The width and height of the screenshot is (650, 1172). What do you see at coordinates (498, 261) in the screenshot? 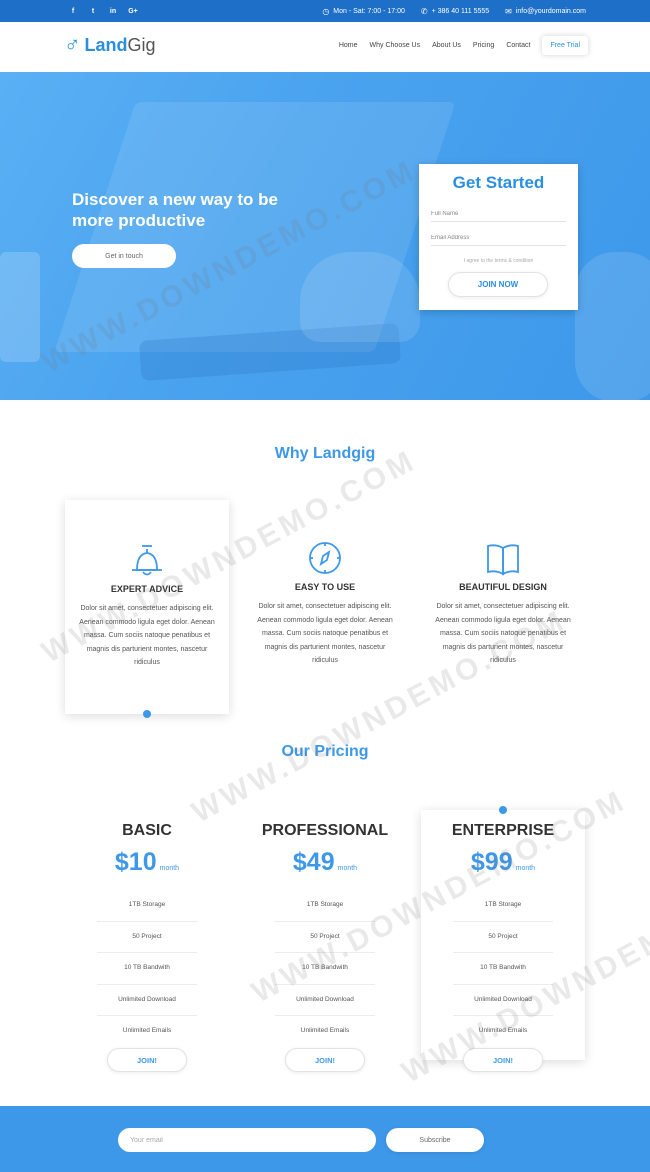
I see `terms-checkbox-label: I agree to the terms & condition` at bounding box center [498, 261].